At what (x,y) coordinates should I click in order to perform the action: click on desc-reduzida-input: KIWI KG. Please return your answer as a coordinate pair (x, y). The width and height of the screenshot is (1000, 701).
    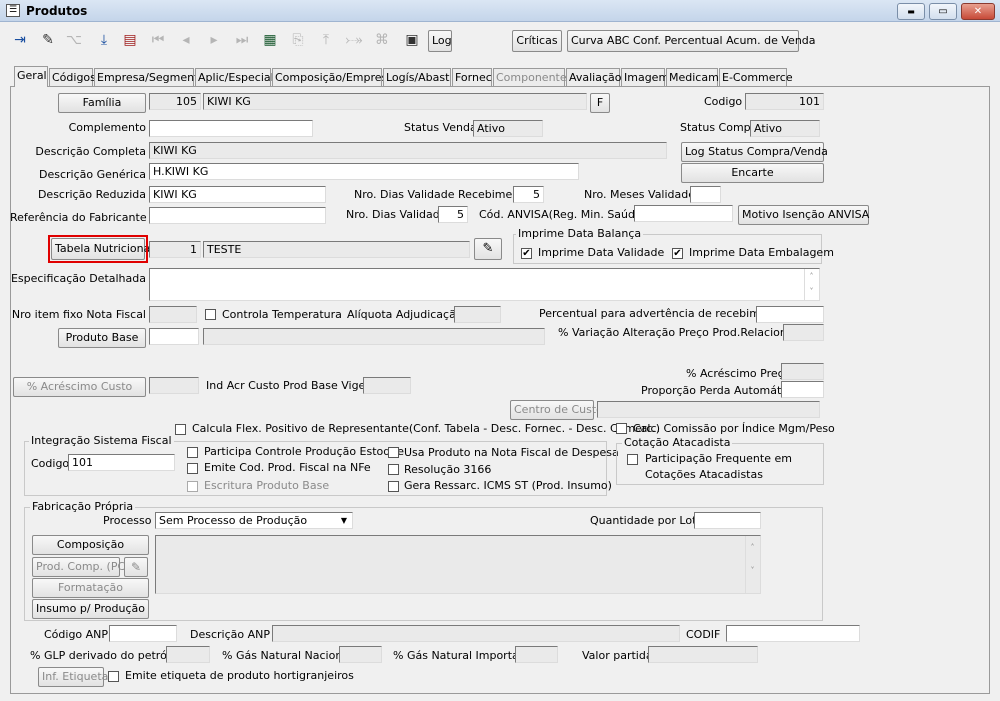
    Looking at the image, I should click on (237, 194).